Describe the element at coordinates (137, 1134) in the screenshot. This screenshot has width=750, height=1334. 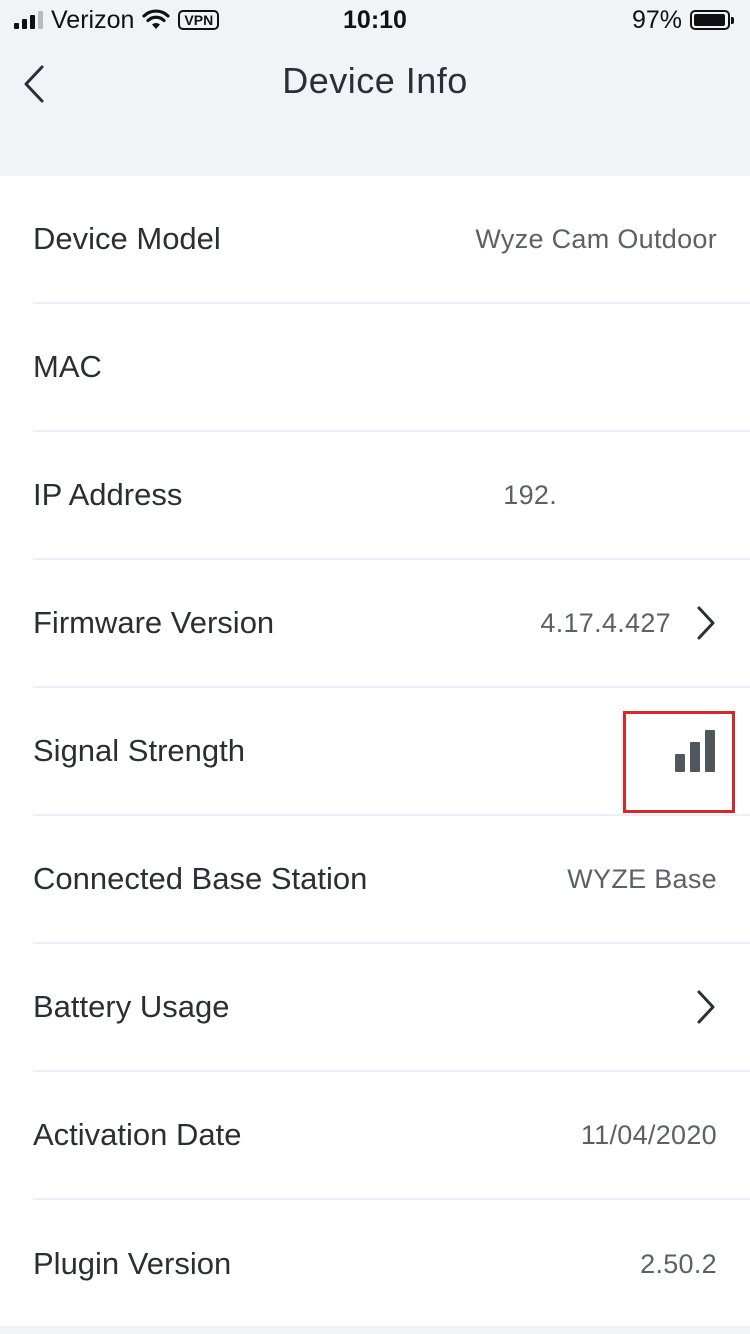
I see `row-label: Activation Date` at that location.